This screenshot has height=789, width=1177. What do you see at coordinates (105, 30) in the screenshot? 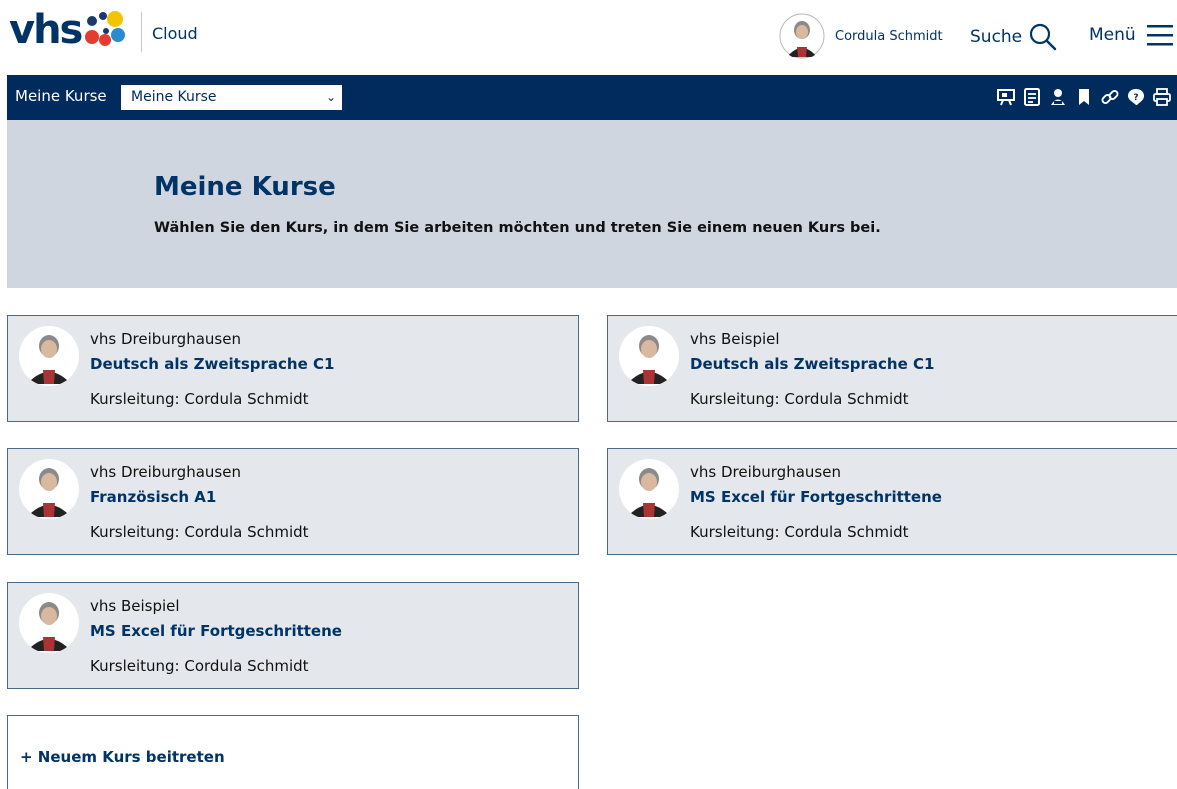
I see `logo-dots-icon` at bounding box center [105, 30].